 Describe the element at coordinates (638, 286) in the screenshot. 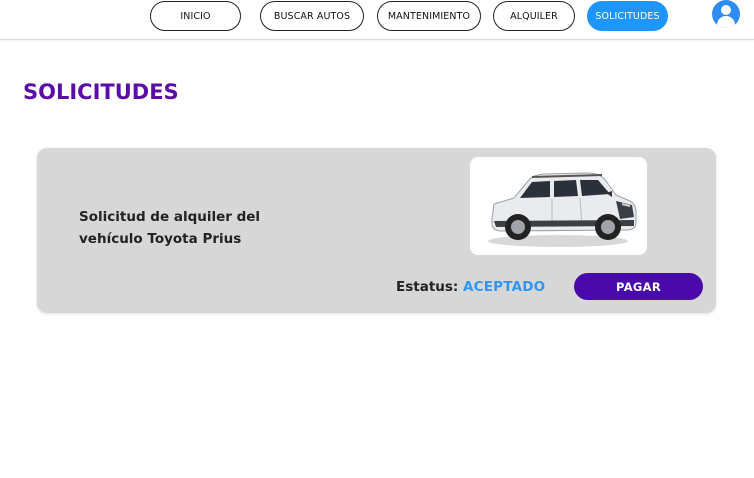

I see `pay-button: PAGAR` at that location.